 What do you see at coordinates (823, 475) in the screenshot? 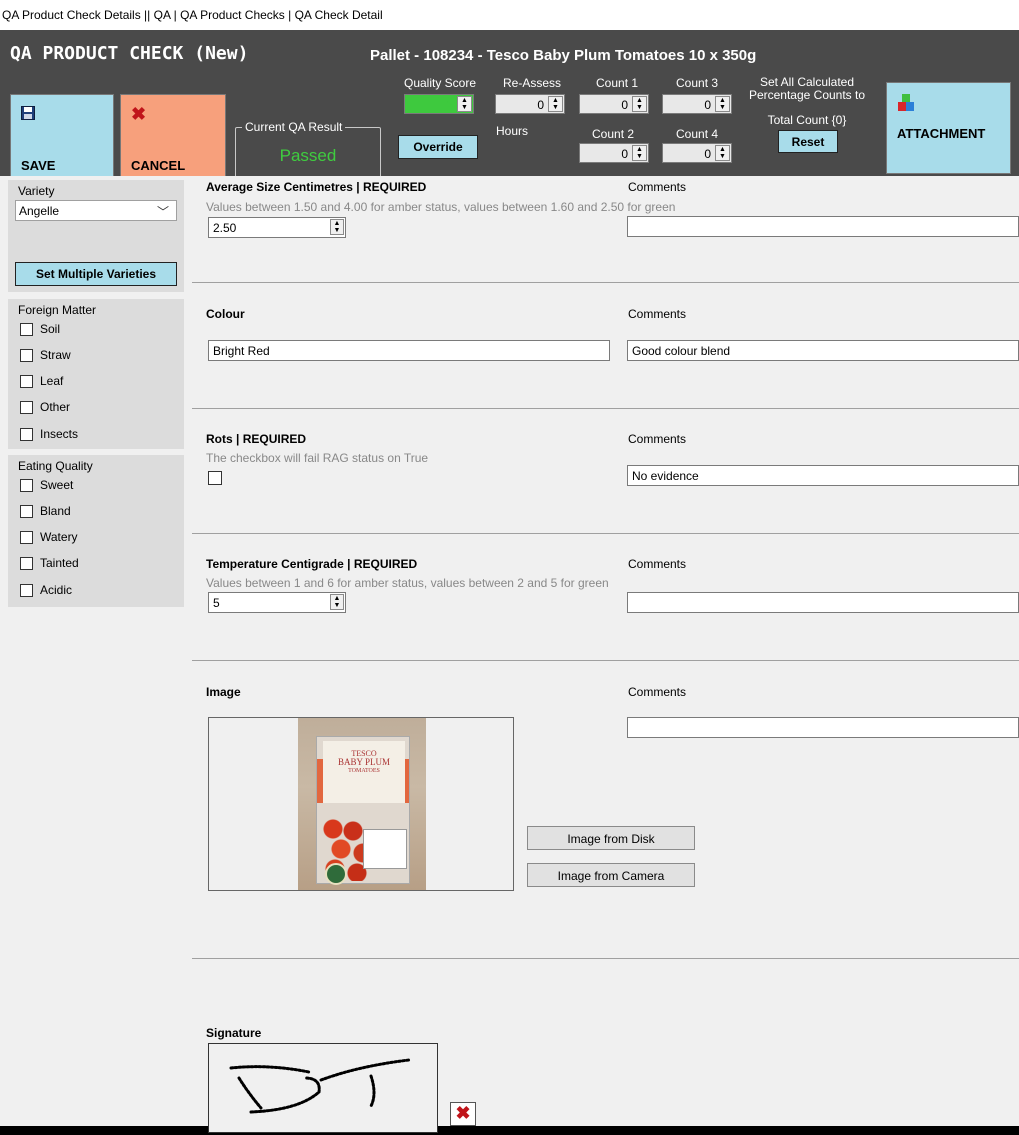
I see `rots-comment-input: No evidence` at bounding box center [823, 475].